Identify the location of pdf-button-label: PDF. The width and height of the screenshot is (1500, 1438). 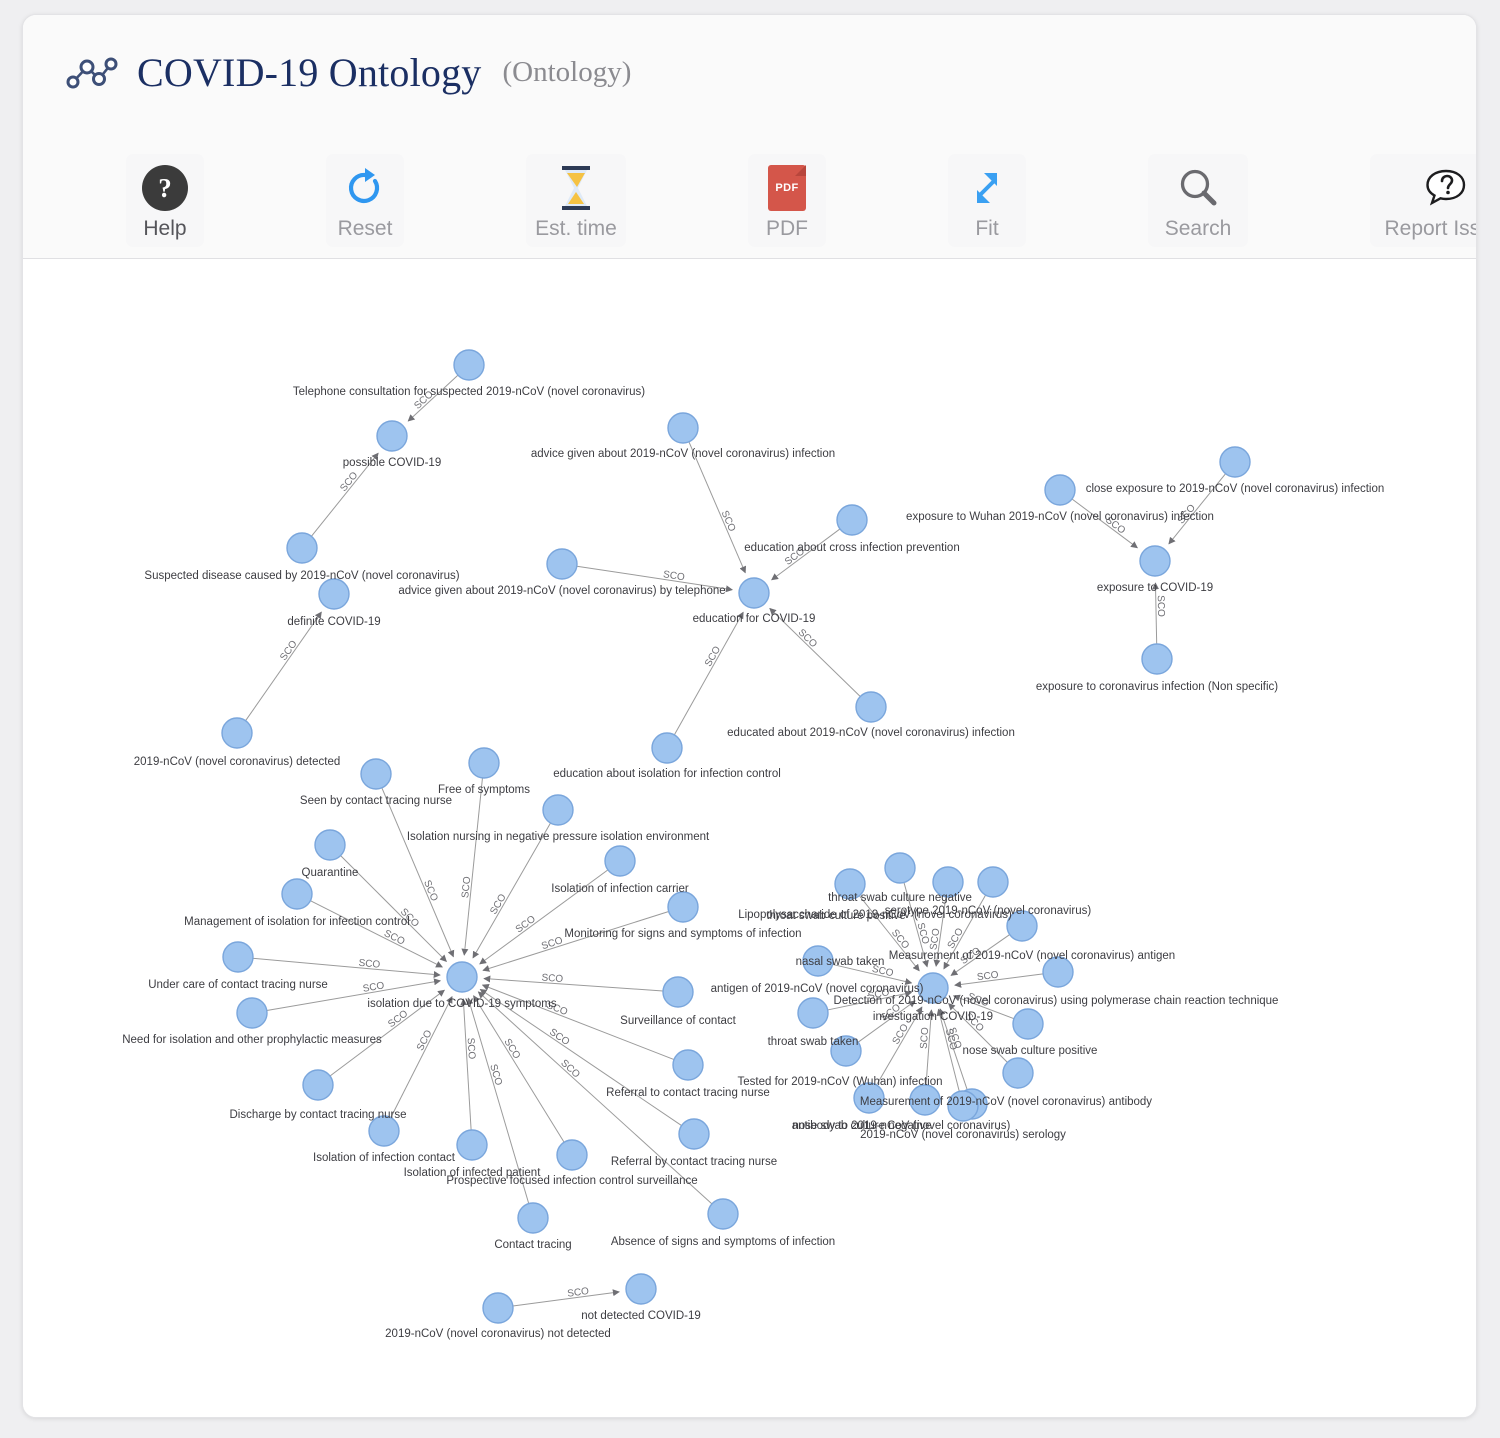
(787, 228).